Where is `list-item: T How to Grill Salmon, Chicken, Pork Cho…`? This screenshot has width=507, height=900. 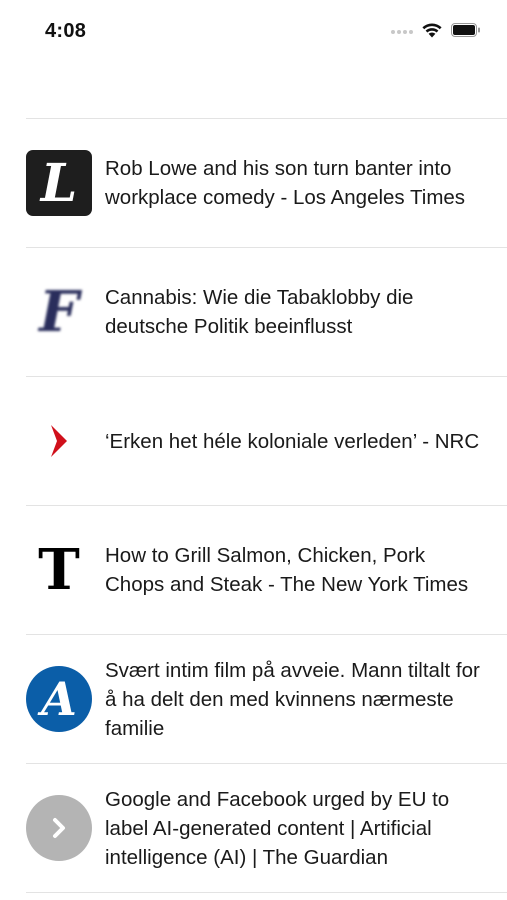
list-item: T How to Grill Salmon, Chicken, Pork Cho… is located at coordinates (266, 570).